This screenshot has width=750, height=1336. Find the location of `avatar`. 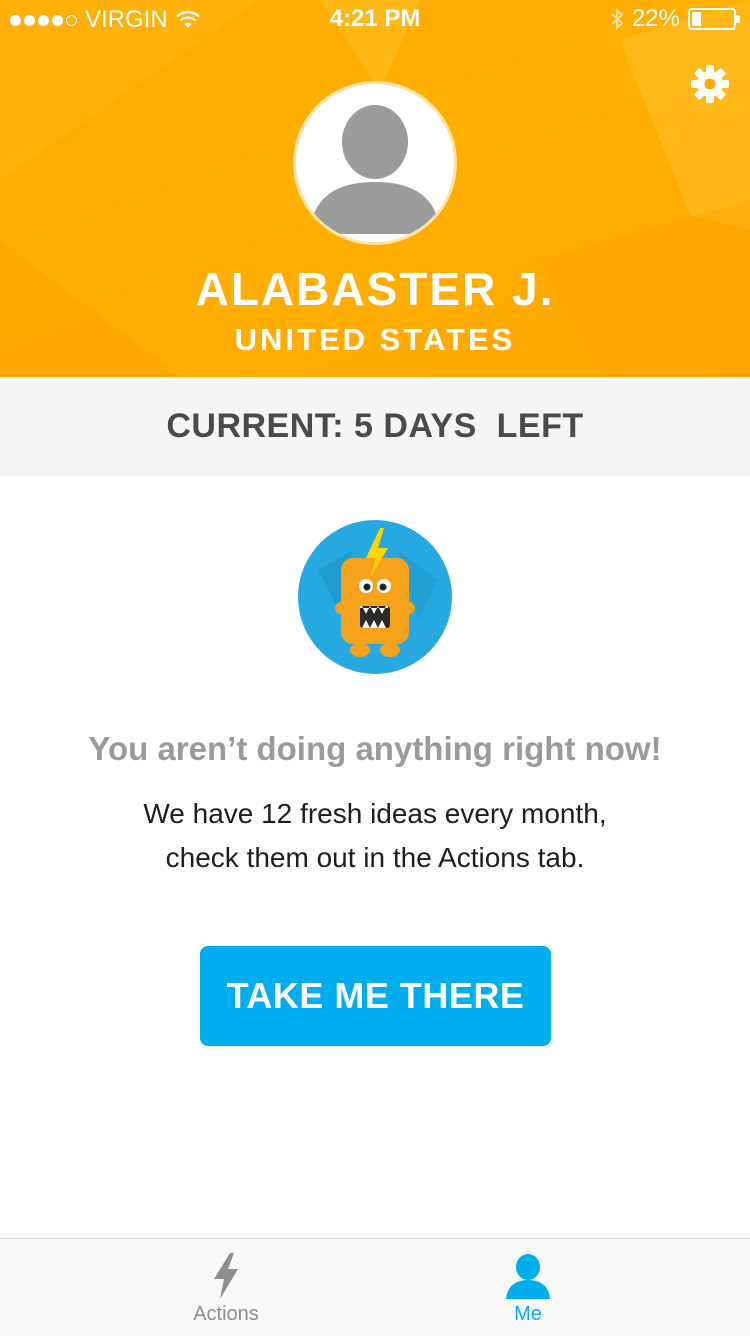

avatar is located at coordinates (375, 163).